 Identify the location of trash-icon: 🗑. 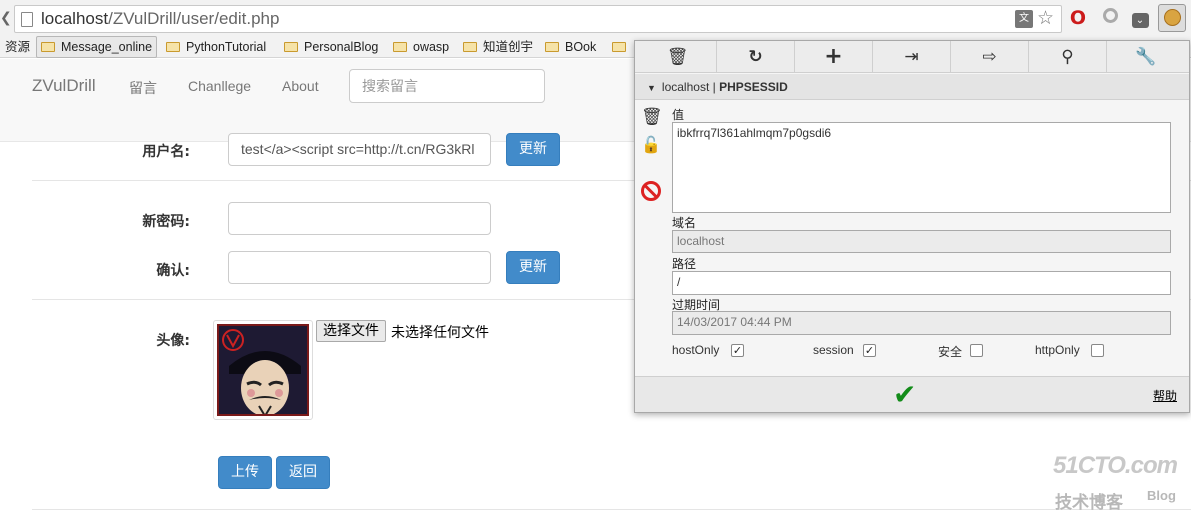
(677, 57).